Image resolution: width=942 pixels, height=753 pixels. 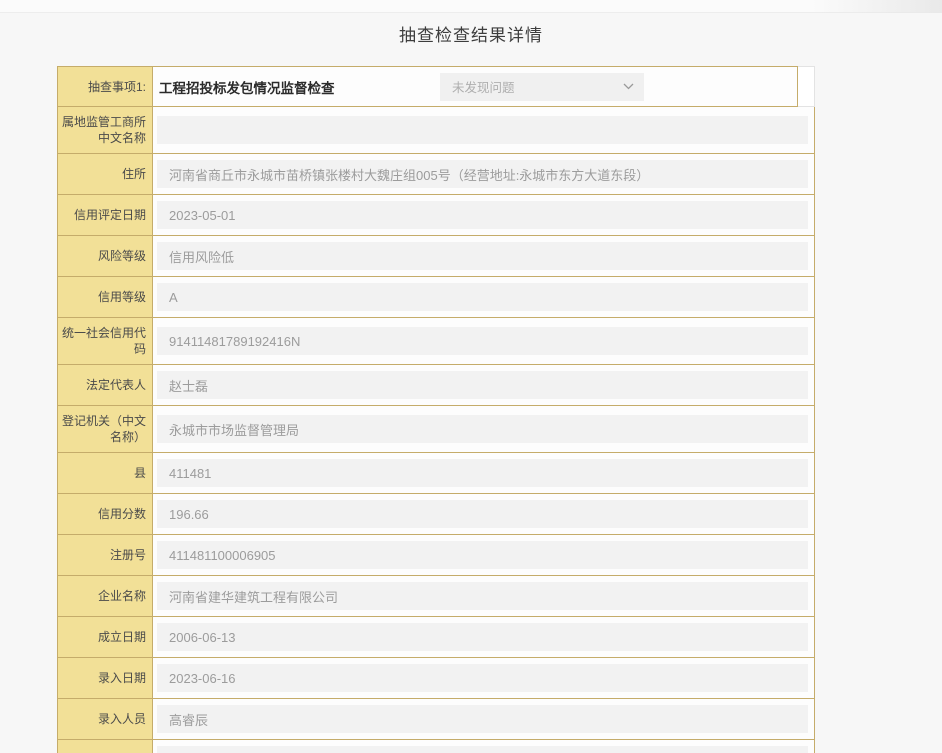 I want to click on form-row: 注册号 411481100006905, so click(x=436, y=555).